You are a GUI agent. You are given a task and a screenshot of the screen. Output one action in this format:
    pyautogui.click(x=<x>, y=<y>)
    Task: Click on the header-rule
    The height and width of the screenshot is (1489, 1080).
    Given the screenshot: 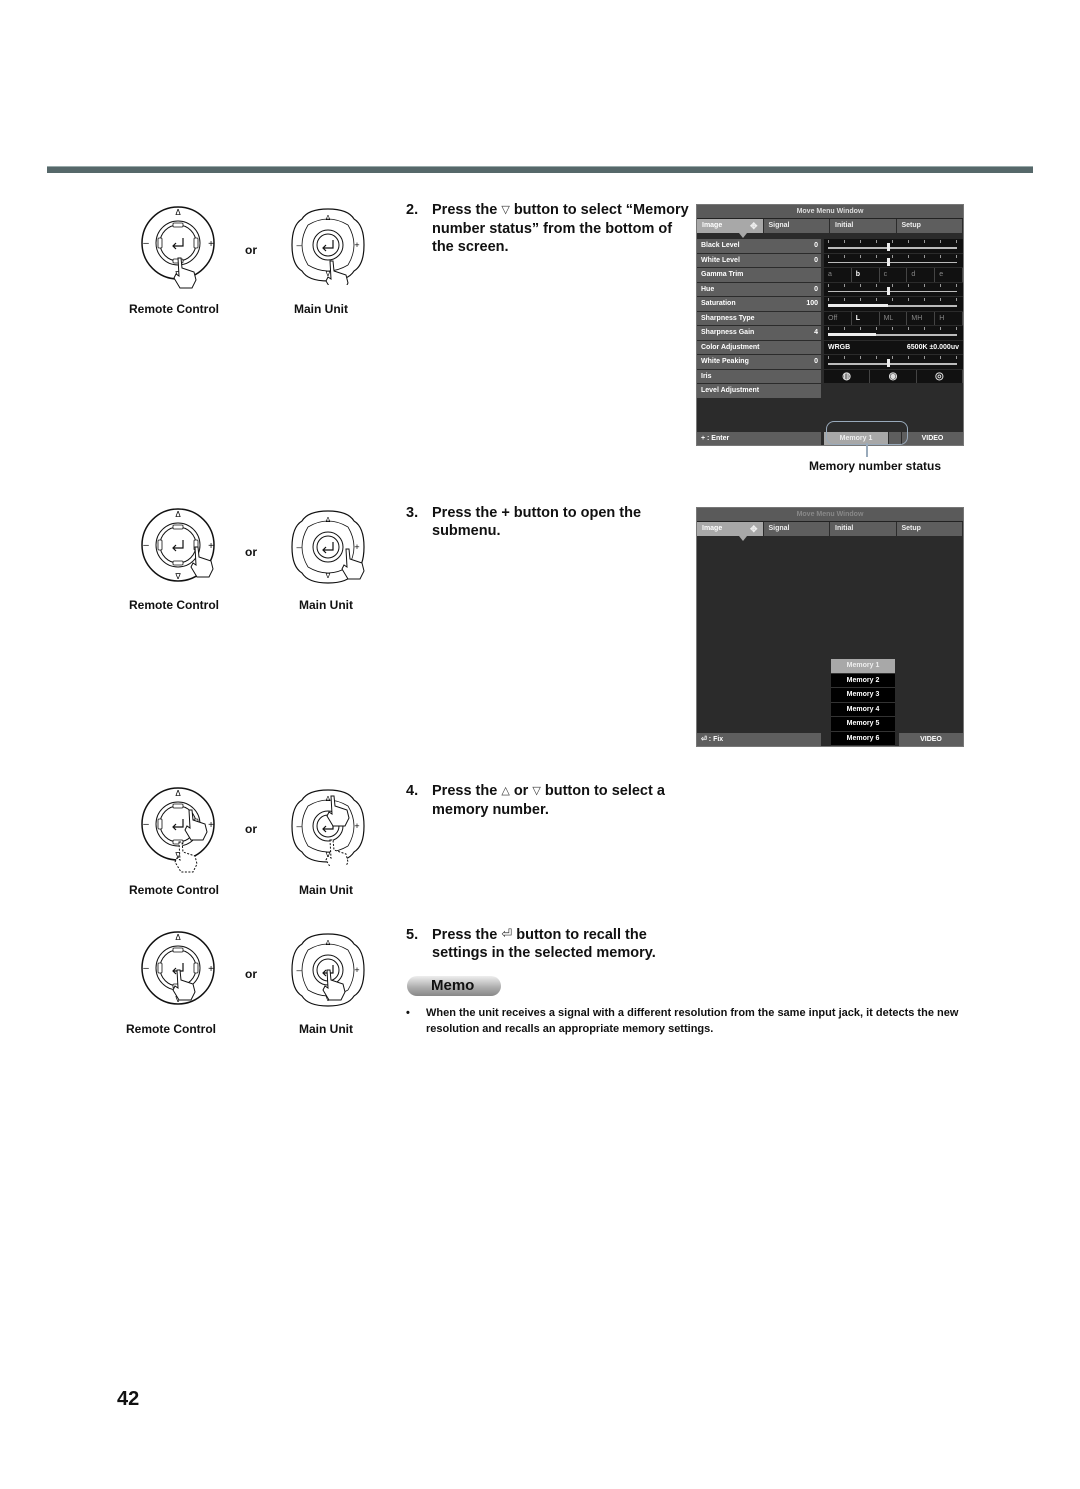 What is the action you would take?
    pyautogui.click(x=540, y=169)
    